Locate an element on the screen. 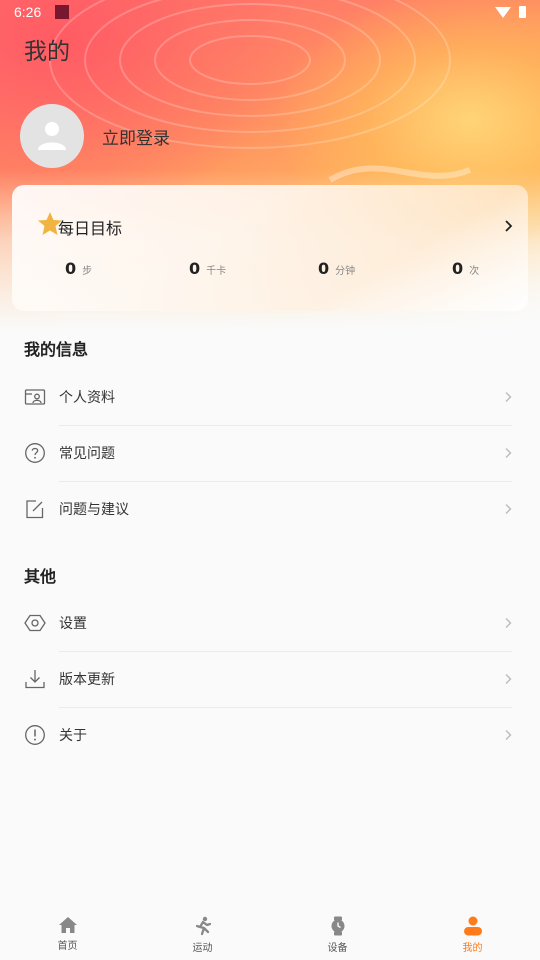 Image resolution: width=540 pixels, height=960 pixels. page-title: 我的 is located at coordinates (47, 52).